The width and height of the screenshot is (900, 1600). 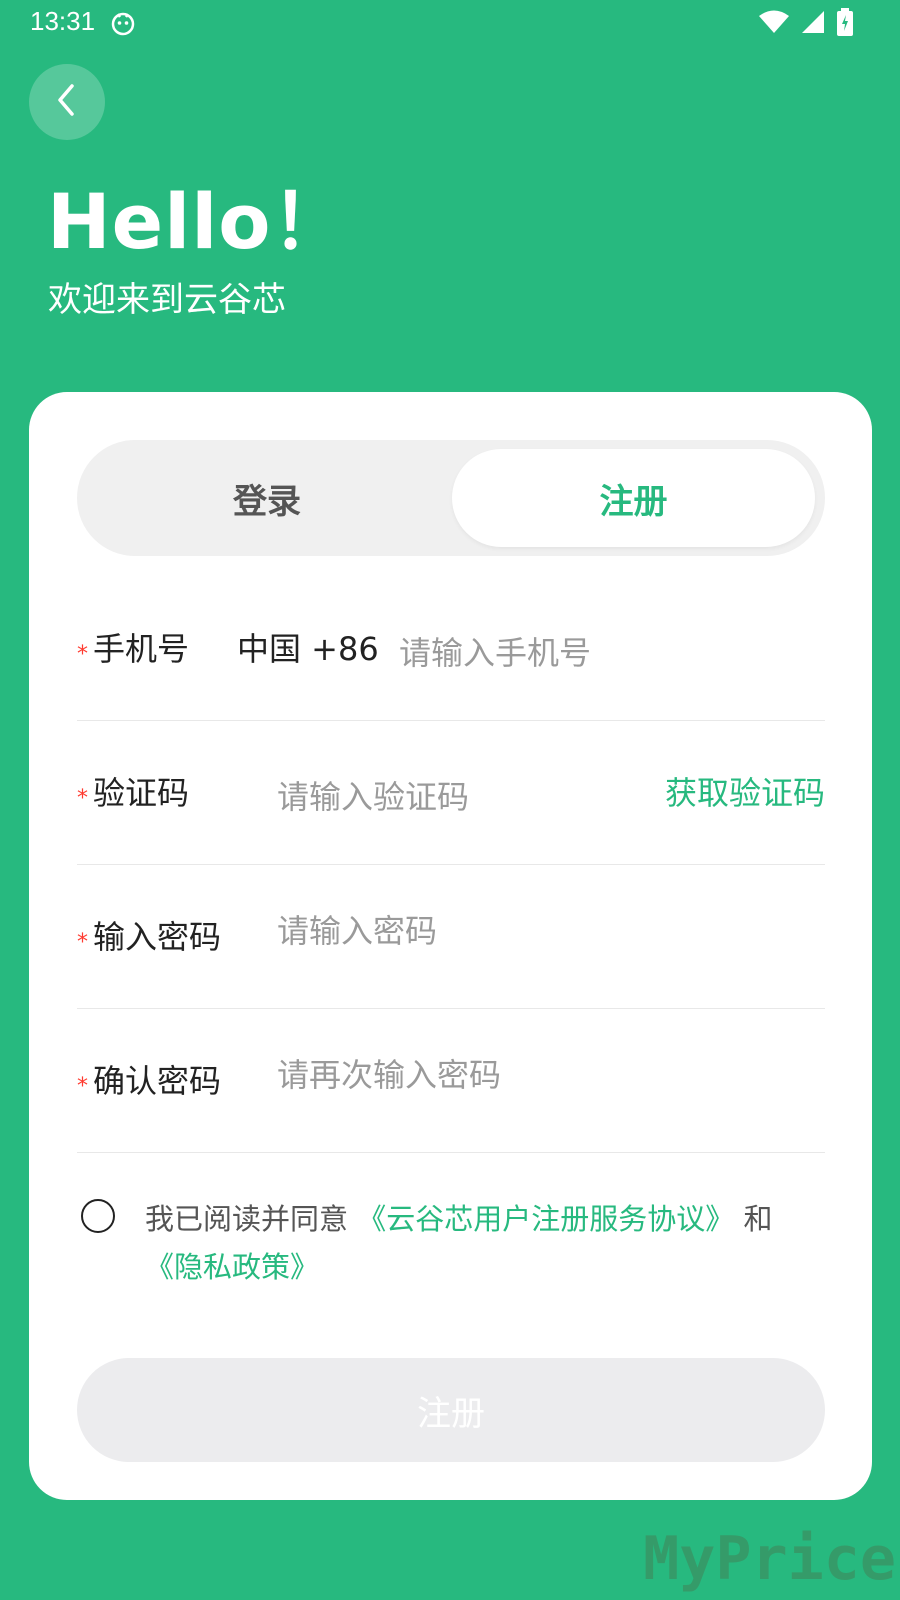 What do you see at coordinates (157, 937) in the screenshot?
I see `password-label: 输入密码` at bounding box center [157, 937].